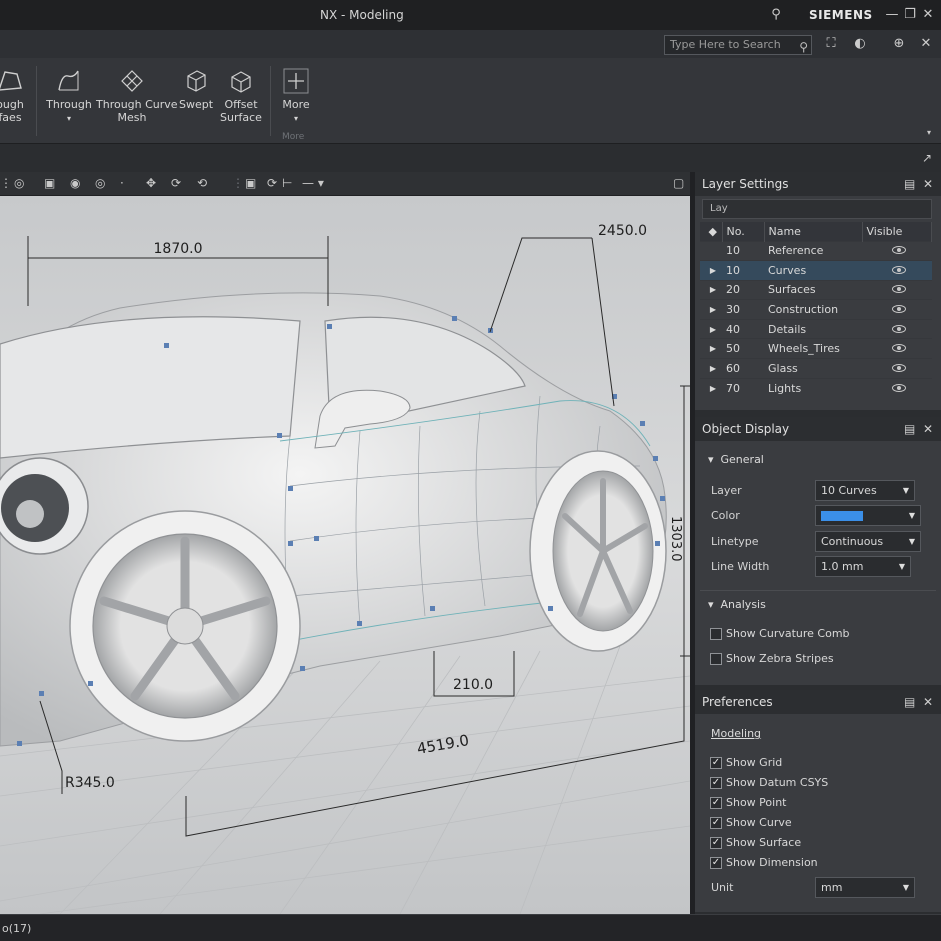  Describe the element at coordinates (598, 551) in the screenshot. I see `rear-wheel` at that location.